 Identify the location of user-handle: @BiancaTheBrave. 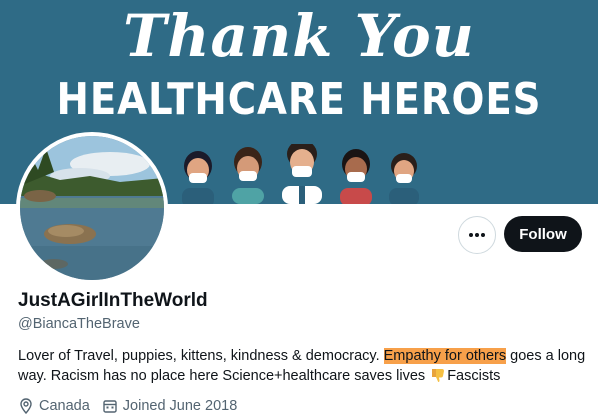
(79, 324).